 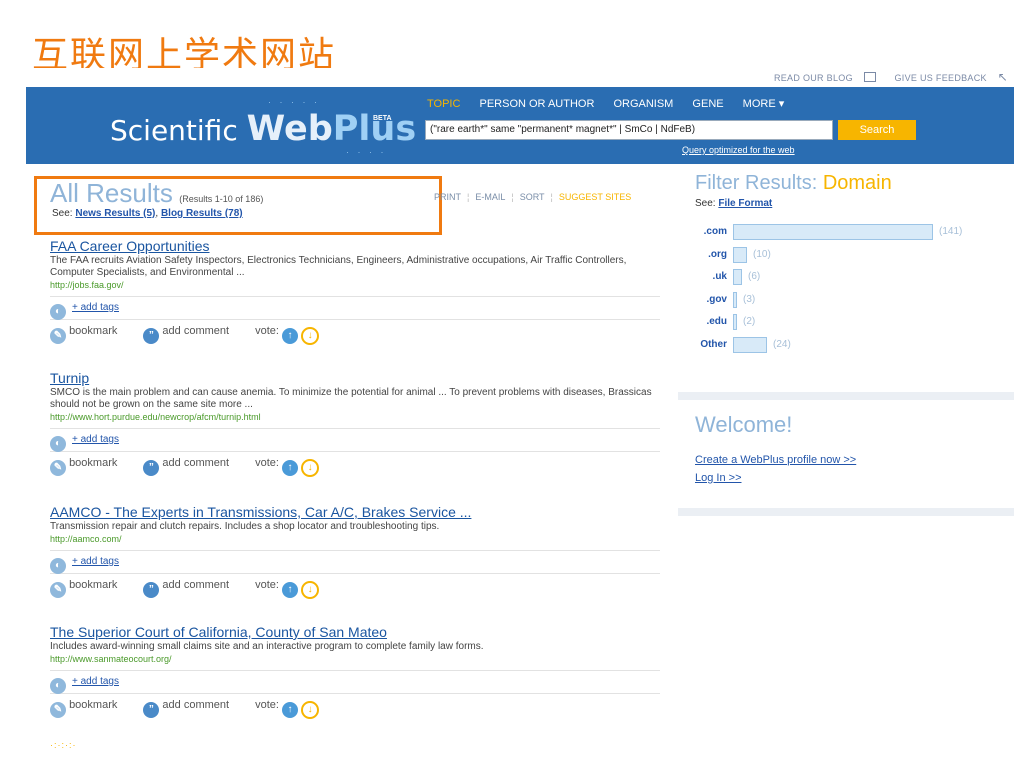 What do you see at coordinates (366, 152) in the screenshot?
I see `logo-dots-bottom-icon: · · · ·` at bounding box center [366, 152].